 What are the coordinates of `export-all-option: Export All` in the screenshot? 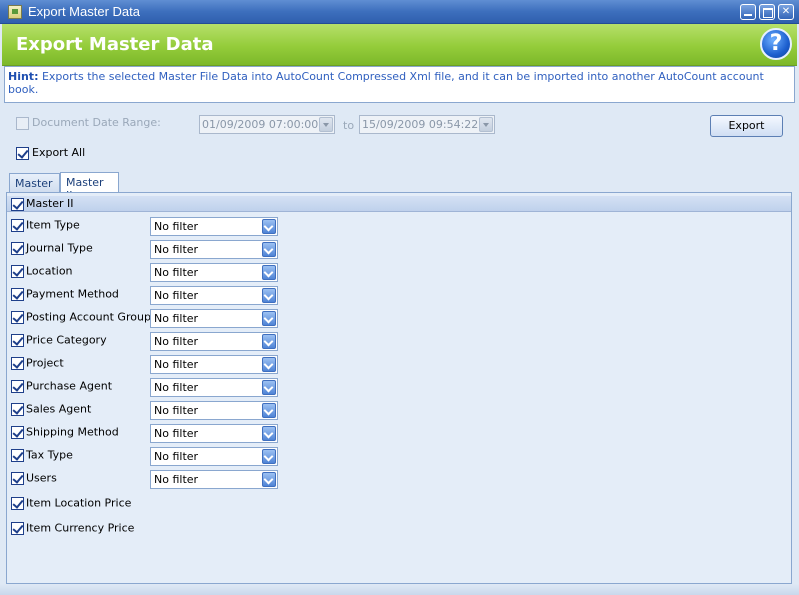 It's located at (50, 153).